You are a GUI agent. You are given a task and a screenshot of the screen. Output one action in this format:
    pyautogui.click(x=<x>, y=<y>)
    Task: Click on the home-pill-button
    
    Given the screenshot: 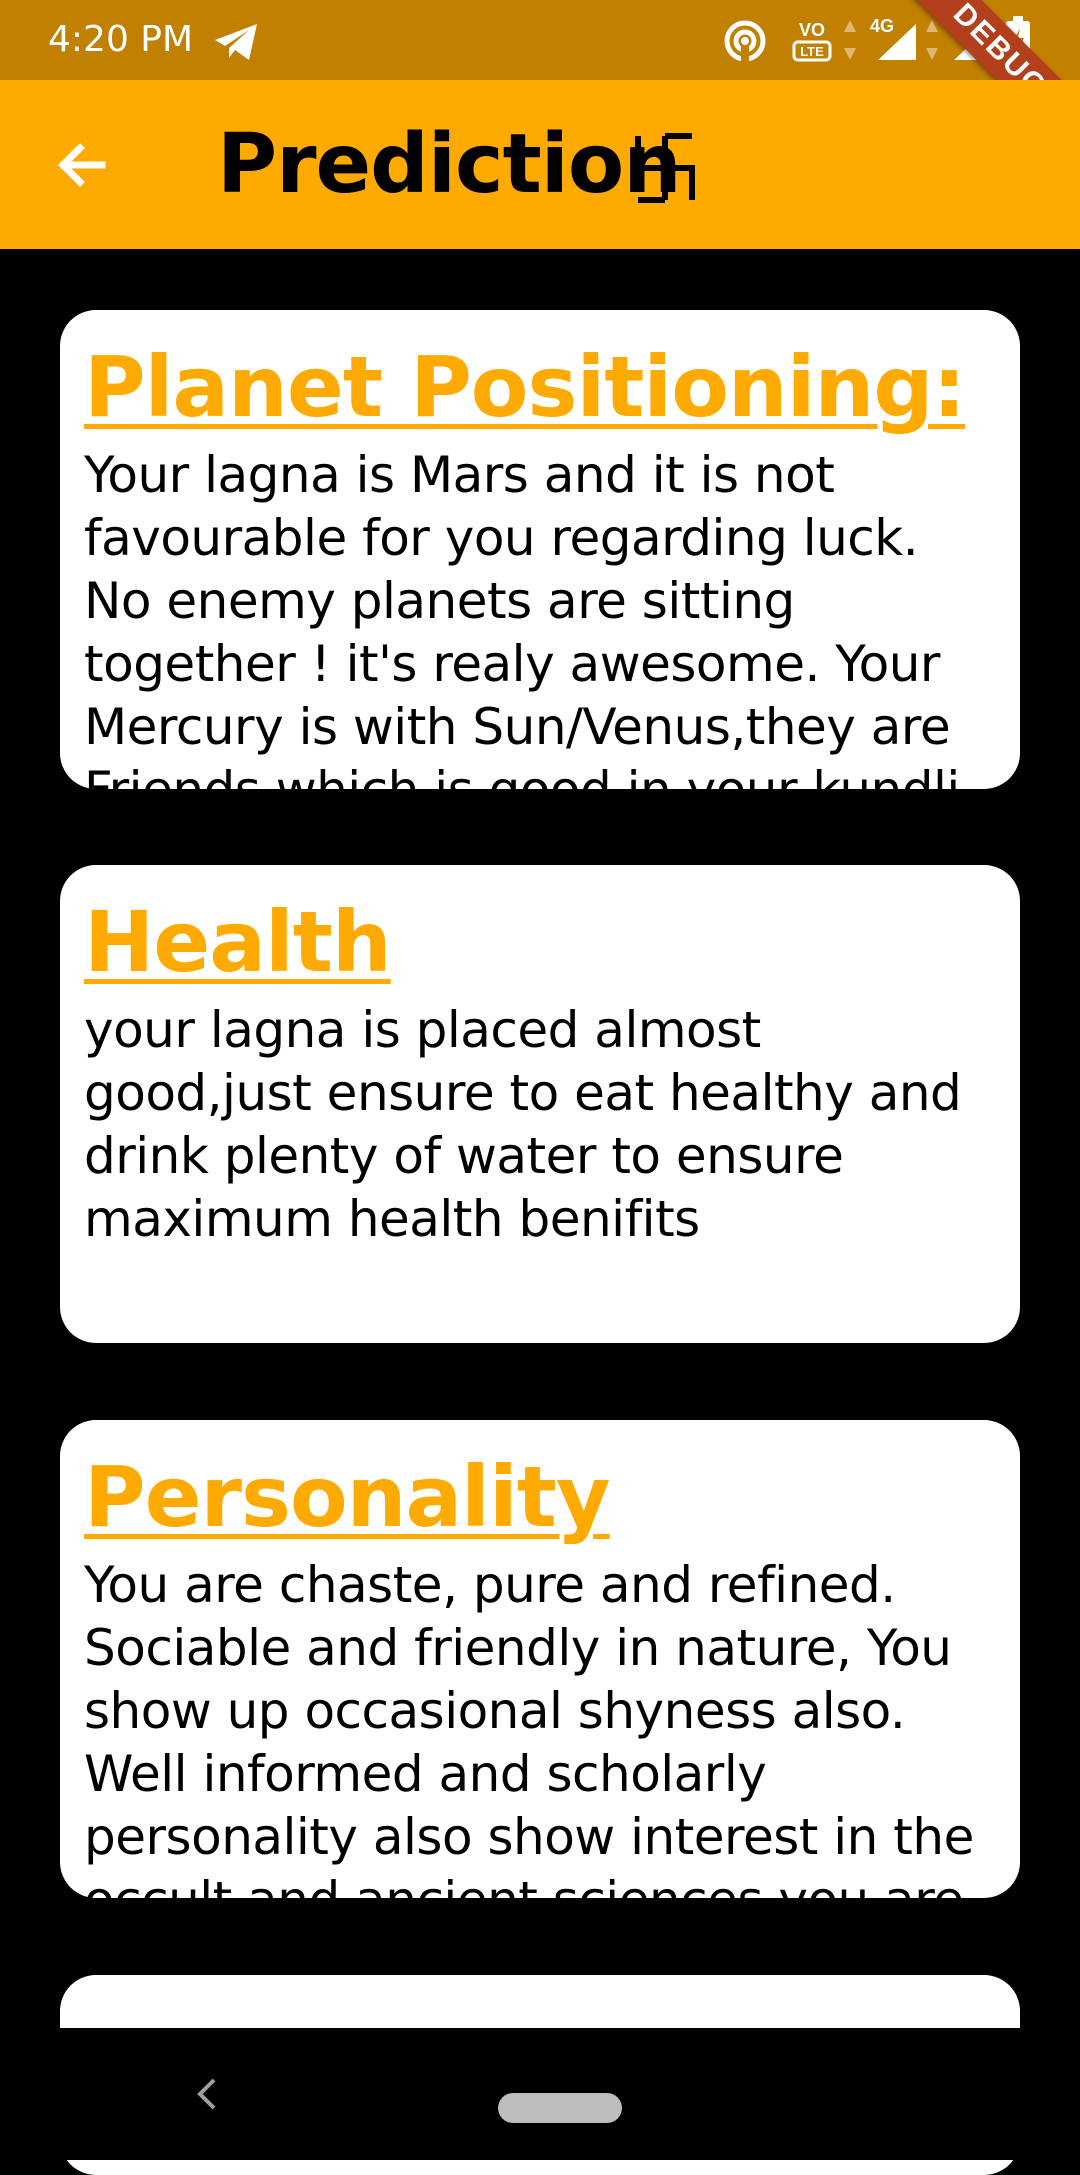 What is the action you would take?
    pyautogui.click(x=560, y=2108)
    